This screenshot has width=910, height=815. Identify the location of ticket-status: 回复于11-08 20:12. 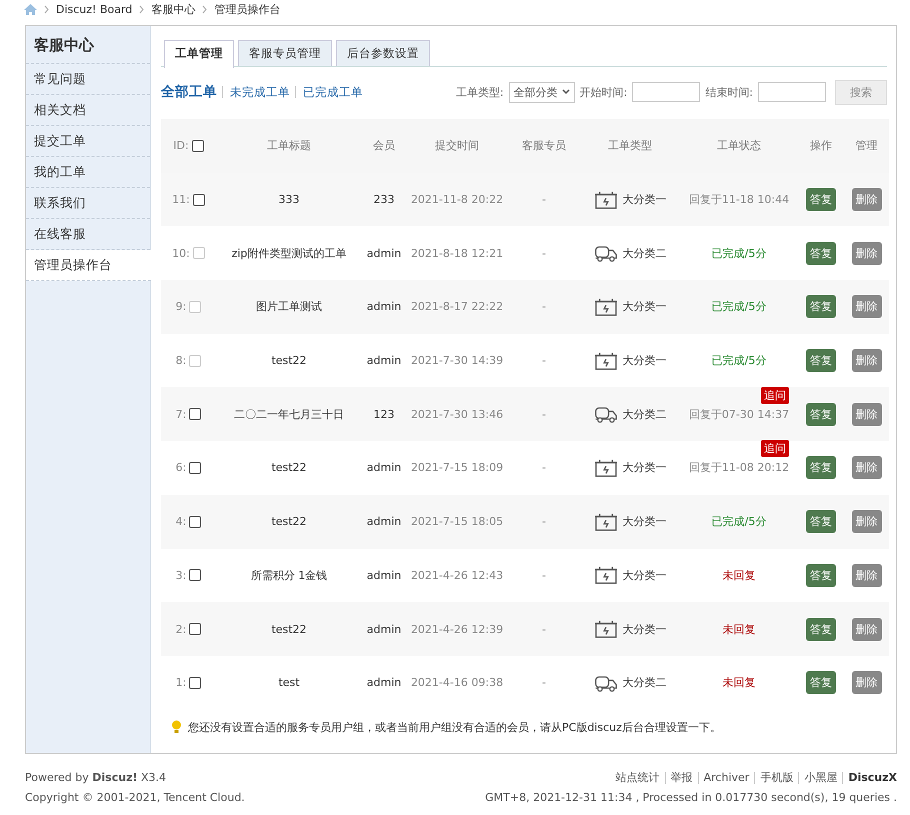
(739, 467).